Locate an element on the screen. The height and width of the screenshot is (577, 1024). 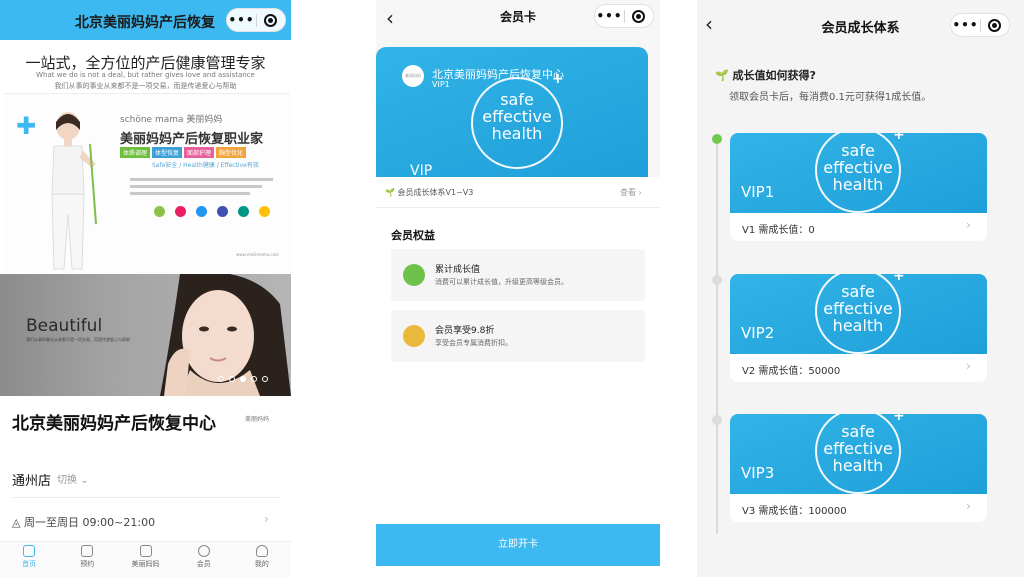
level-card-banner: safe effective health + VIP2 is located at coordinates (858, 314).